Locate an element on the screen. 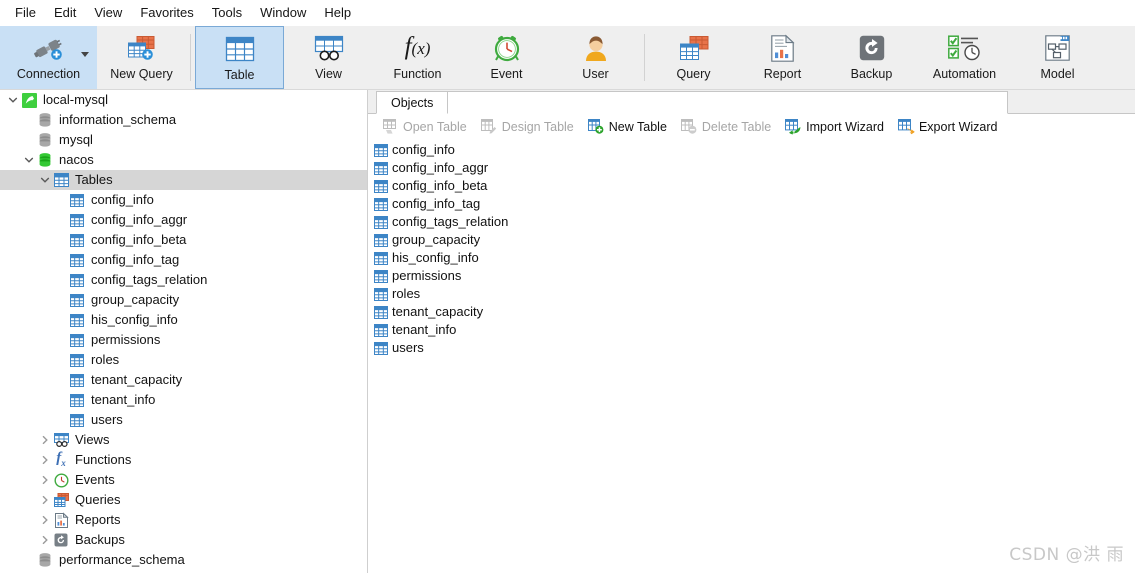  tree-item-nacos: nacos is located at coordinates (183, 160).